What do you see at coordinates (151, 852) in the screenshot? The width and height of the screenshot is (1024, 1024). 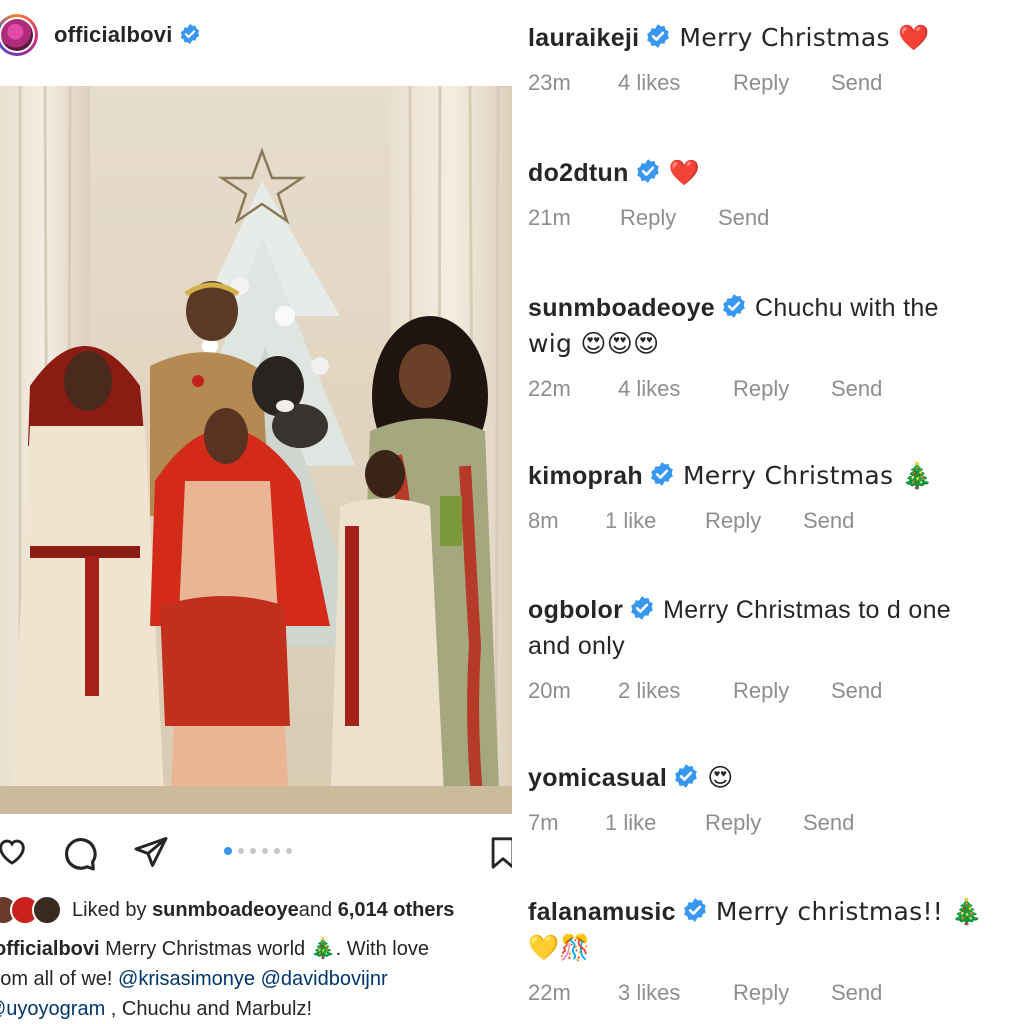 I see `paper-plane-icon` at bounding box center [151, 852].